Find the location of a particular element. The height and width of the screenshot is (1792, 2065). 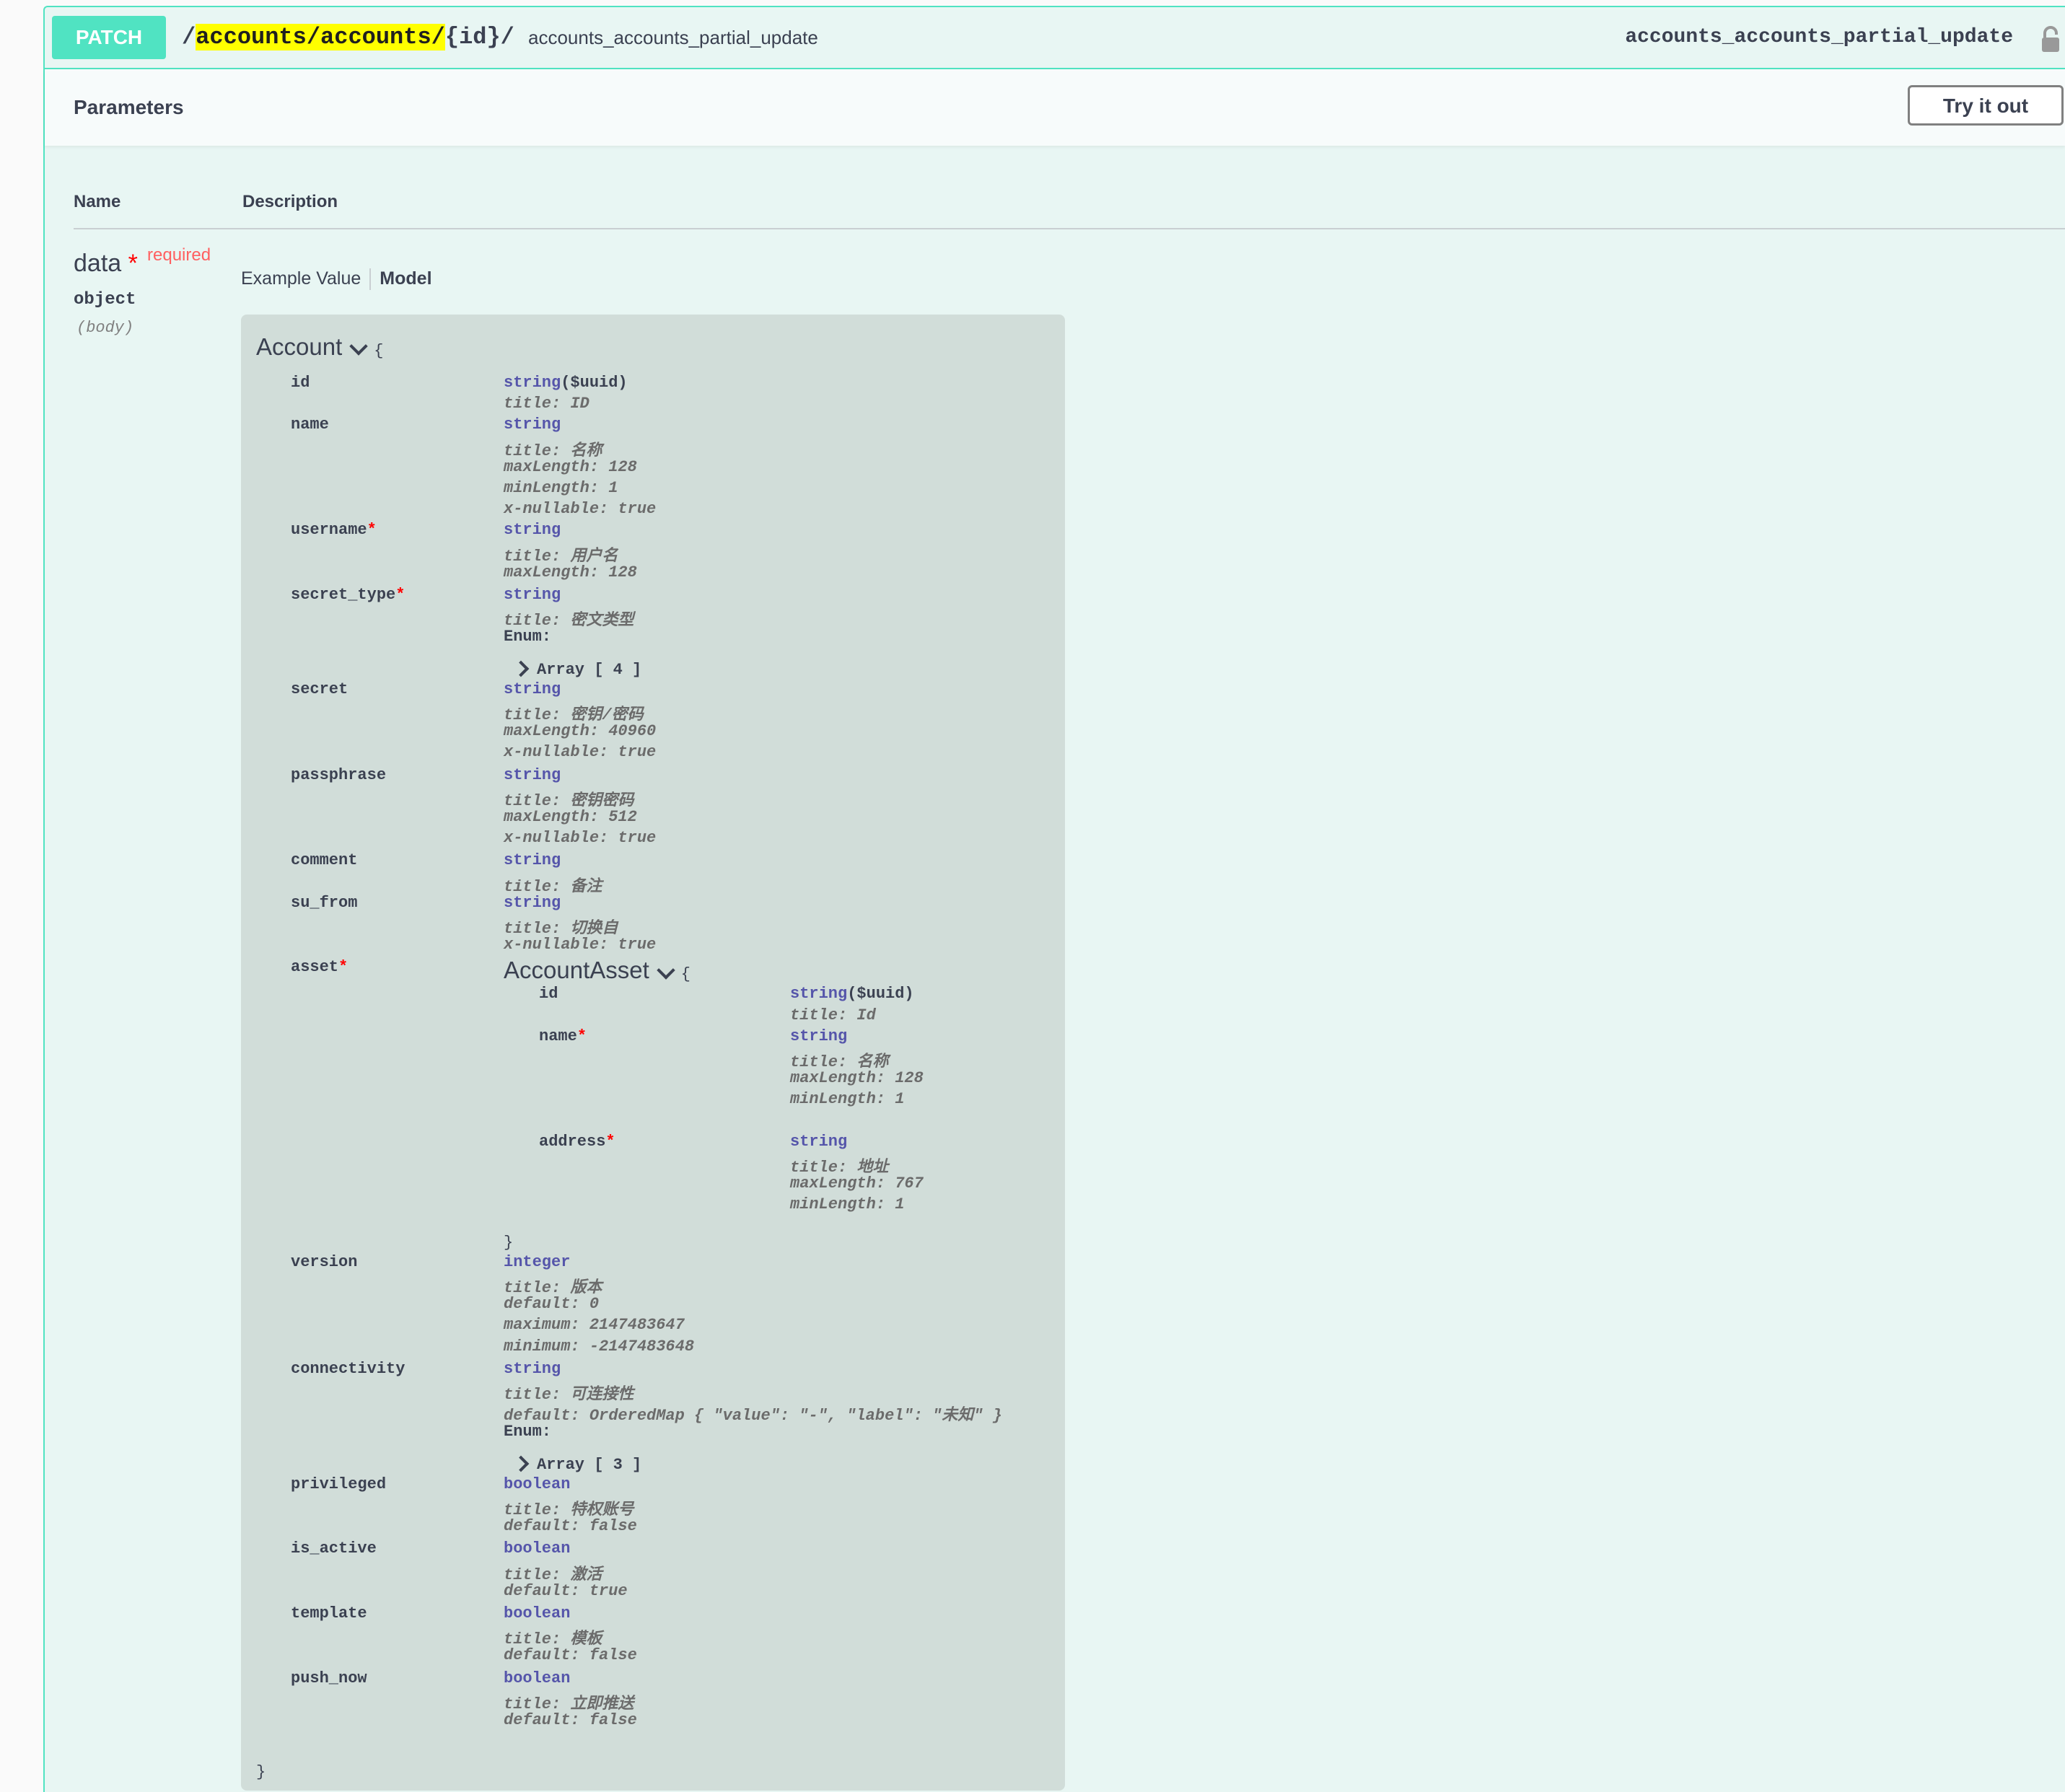

field-property: title: 用户名 is located at coordinates (561, 556).